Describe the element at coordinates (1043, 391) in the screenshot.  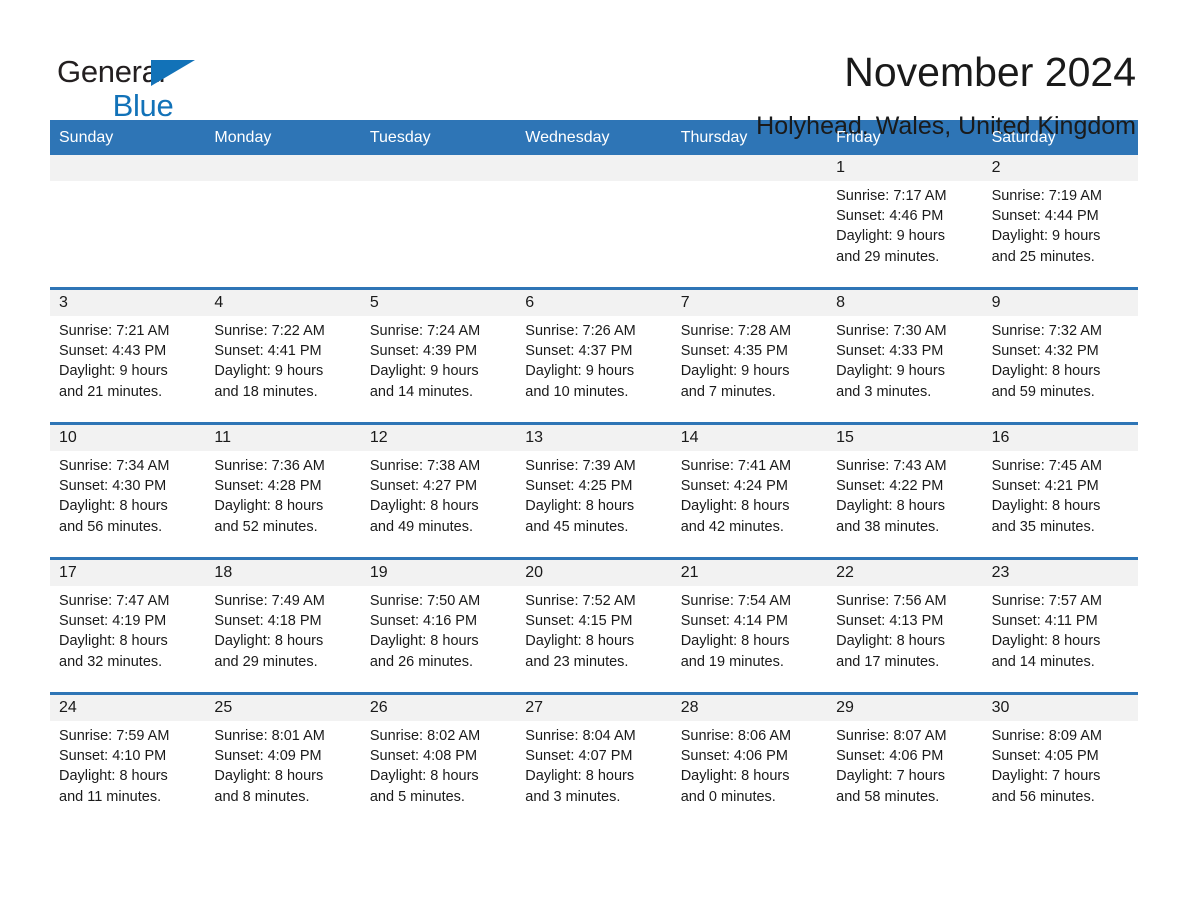
I see `daylight-duration-line2: and 59 minutes.` at that location.